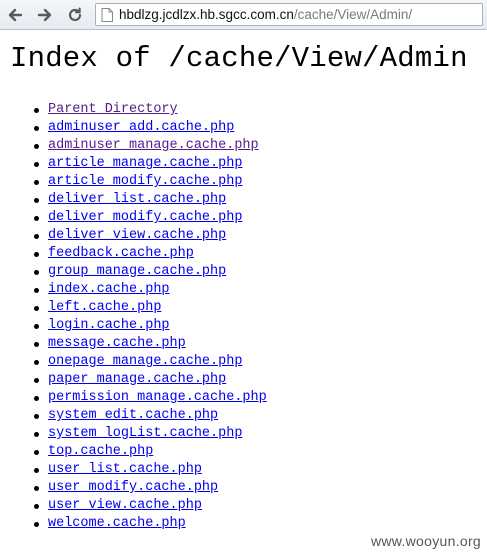  Describe the element at coordinates (145, 163) in the screenshot. I see `file-link: article_manage.cache.php` at that location.